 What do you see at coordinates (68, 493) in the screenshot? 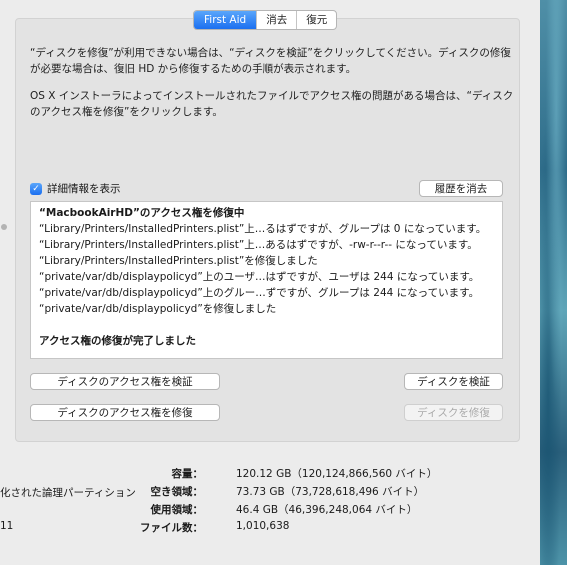
I see `partition-scheme-text: 化された論理パーティション` at bounding box center [68, 493].